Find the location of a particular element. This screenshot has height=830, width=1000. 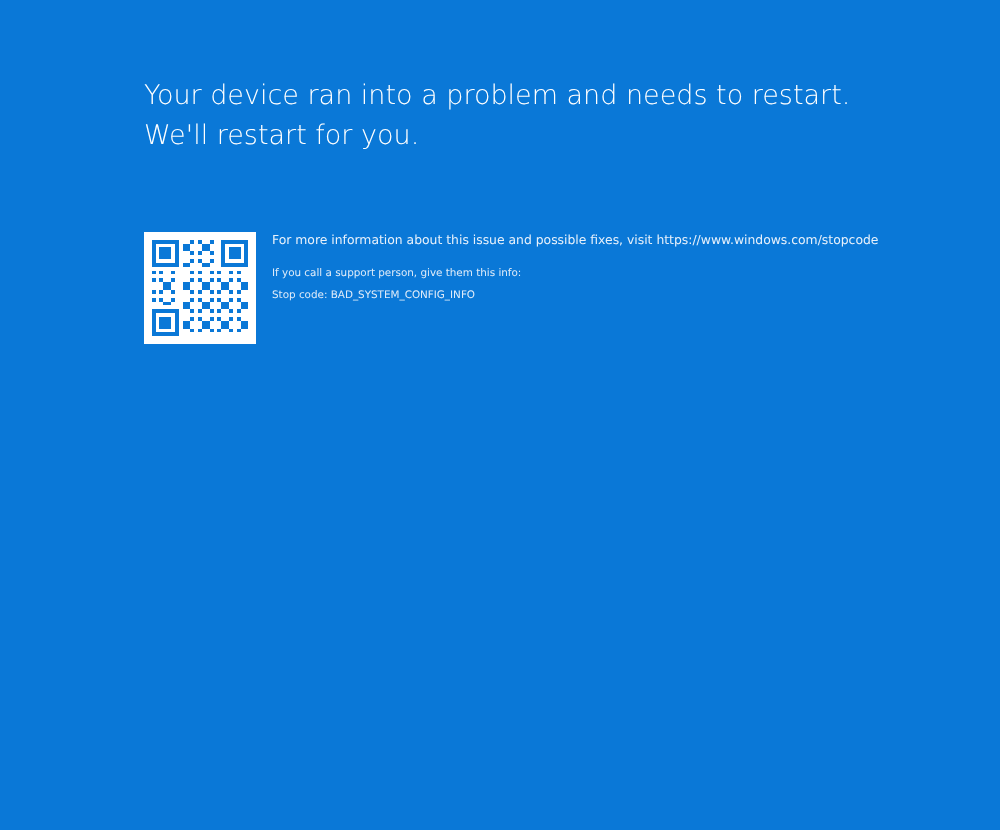

error-message: Your device ran into a problem and needs to restart. We'll restart for you. is located at coordinates (498, 117).